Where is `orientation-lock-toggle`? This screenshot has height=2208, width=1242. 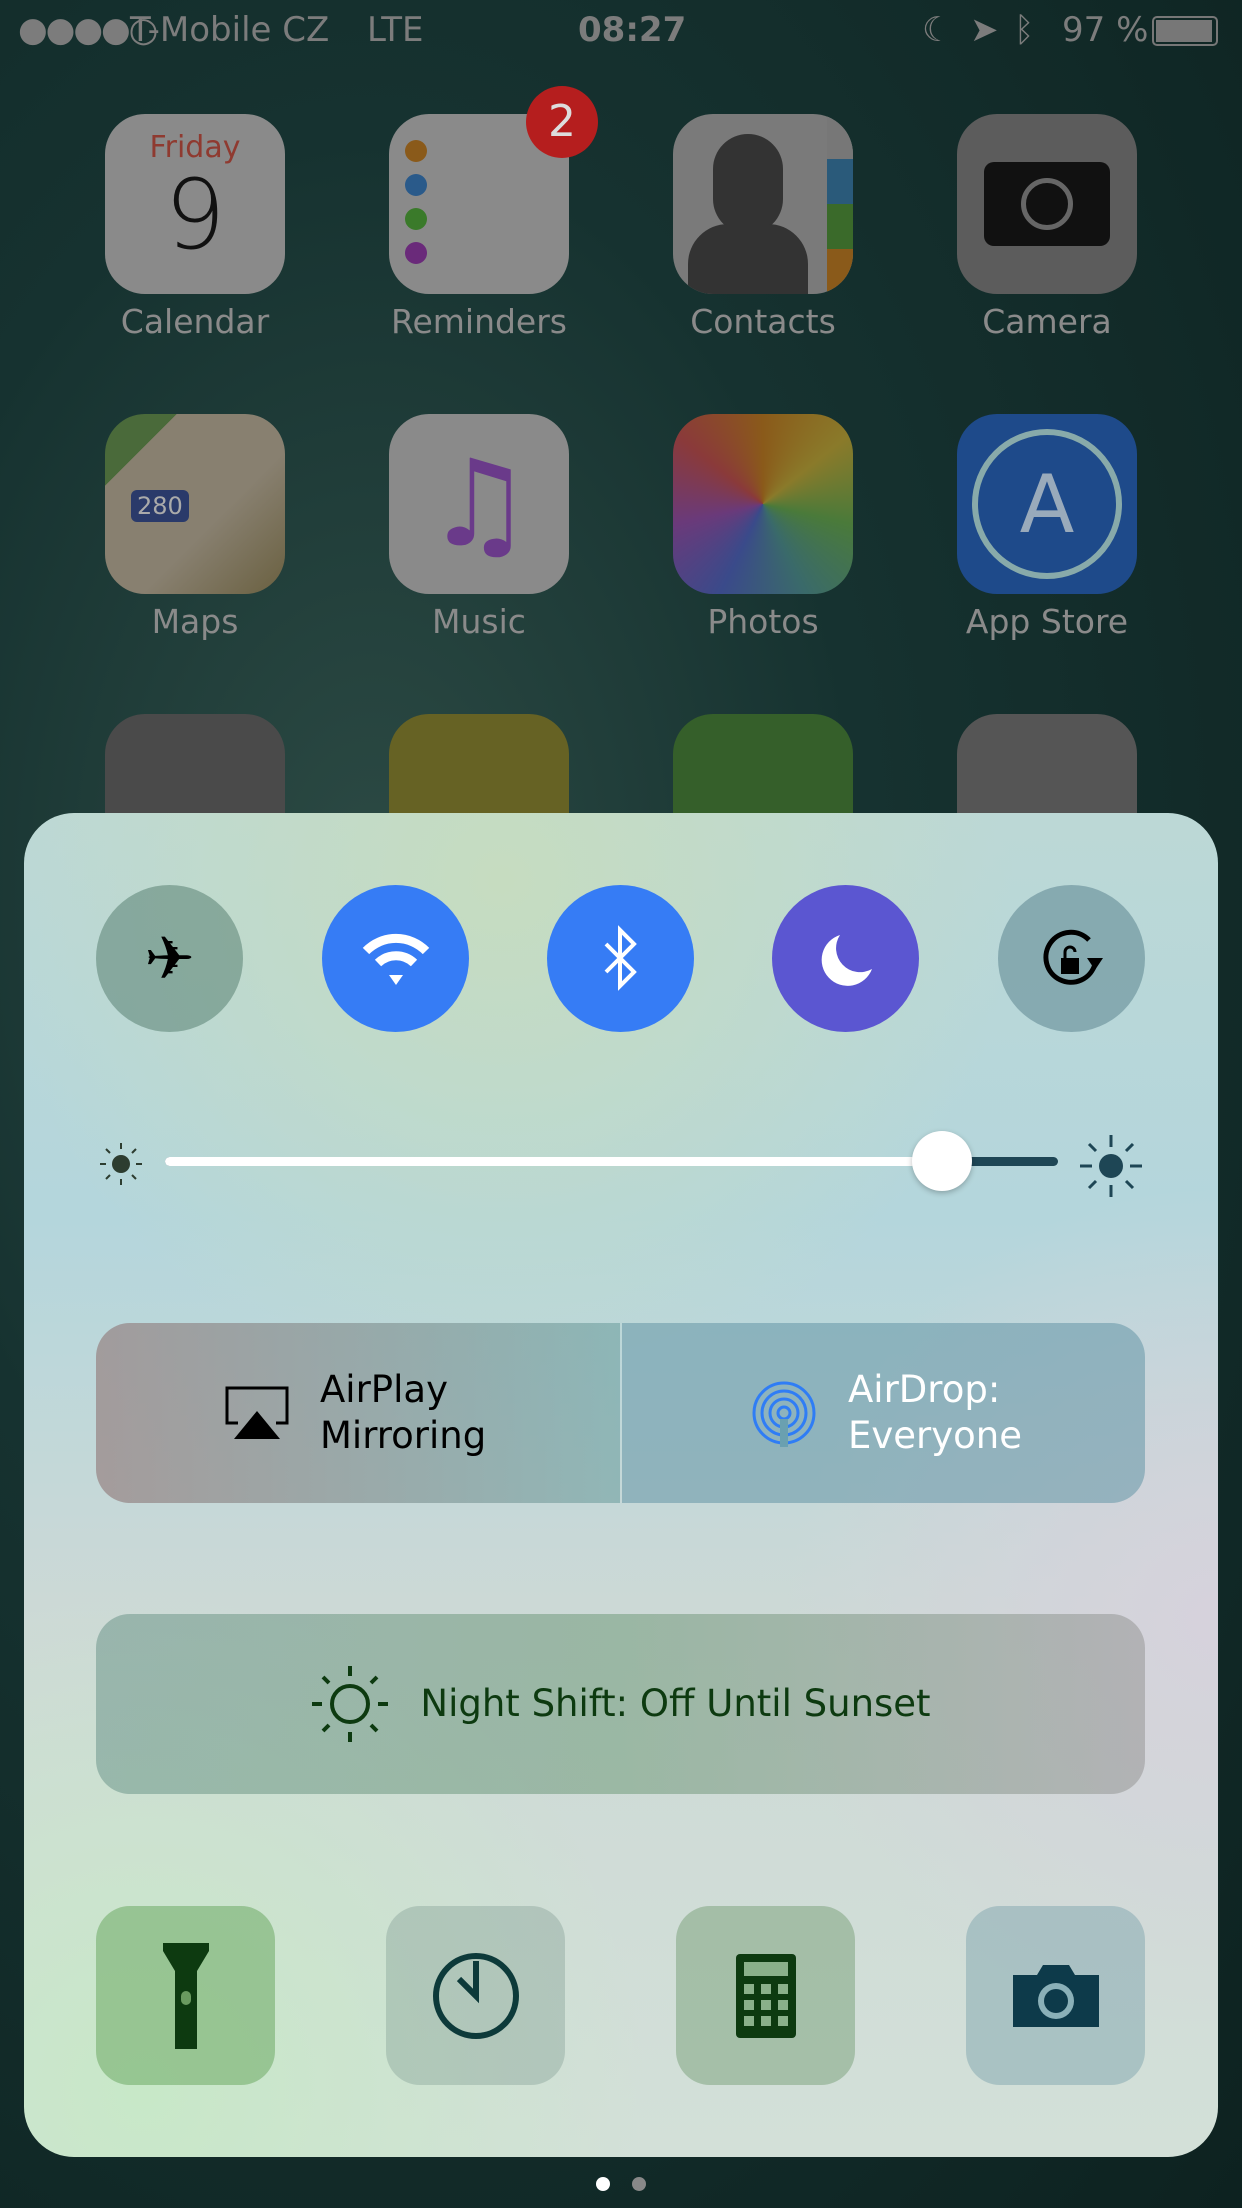
orientation-lock-toggle is located at coordinates (1071, 958).